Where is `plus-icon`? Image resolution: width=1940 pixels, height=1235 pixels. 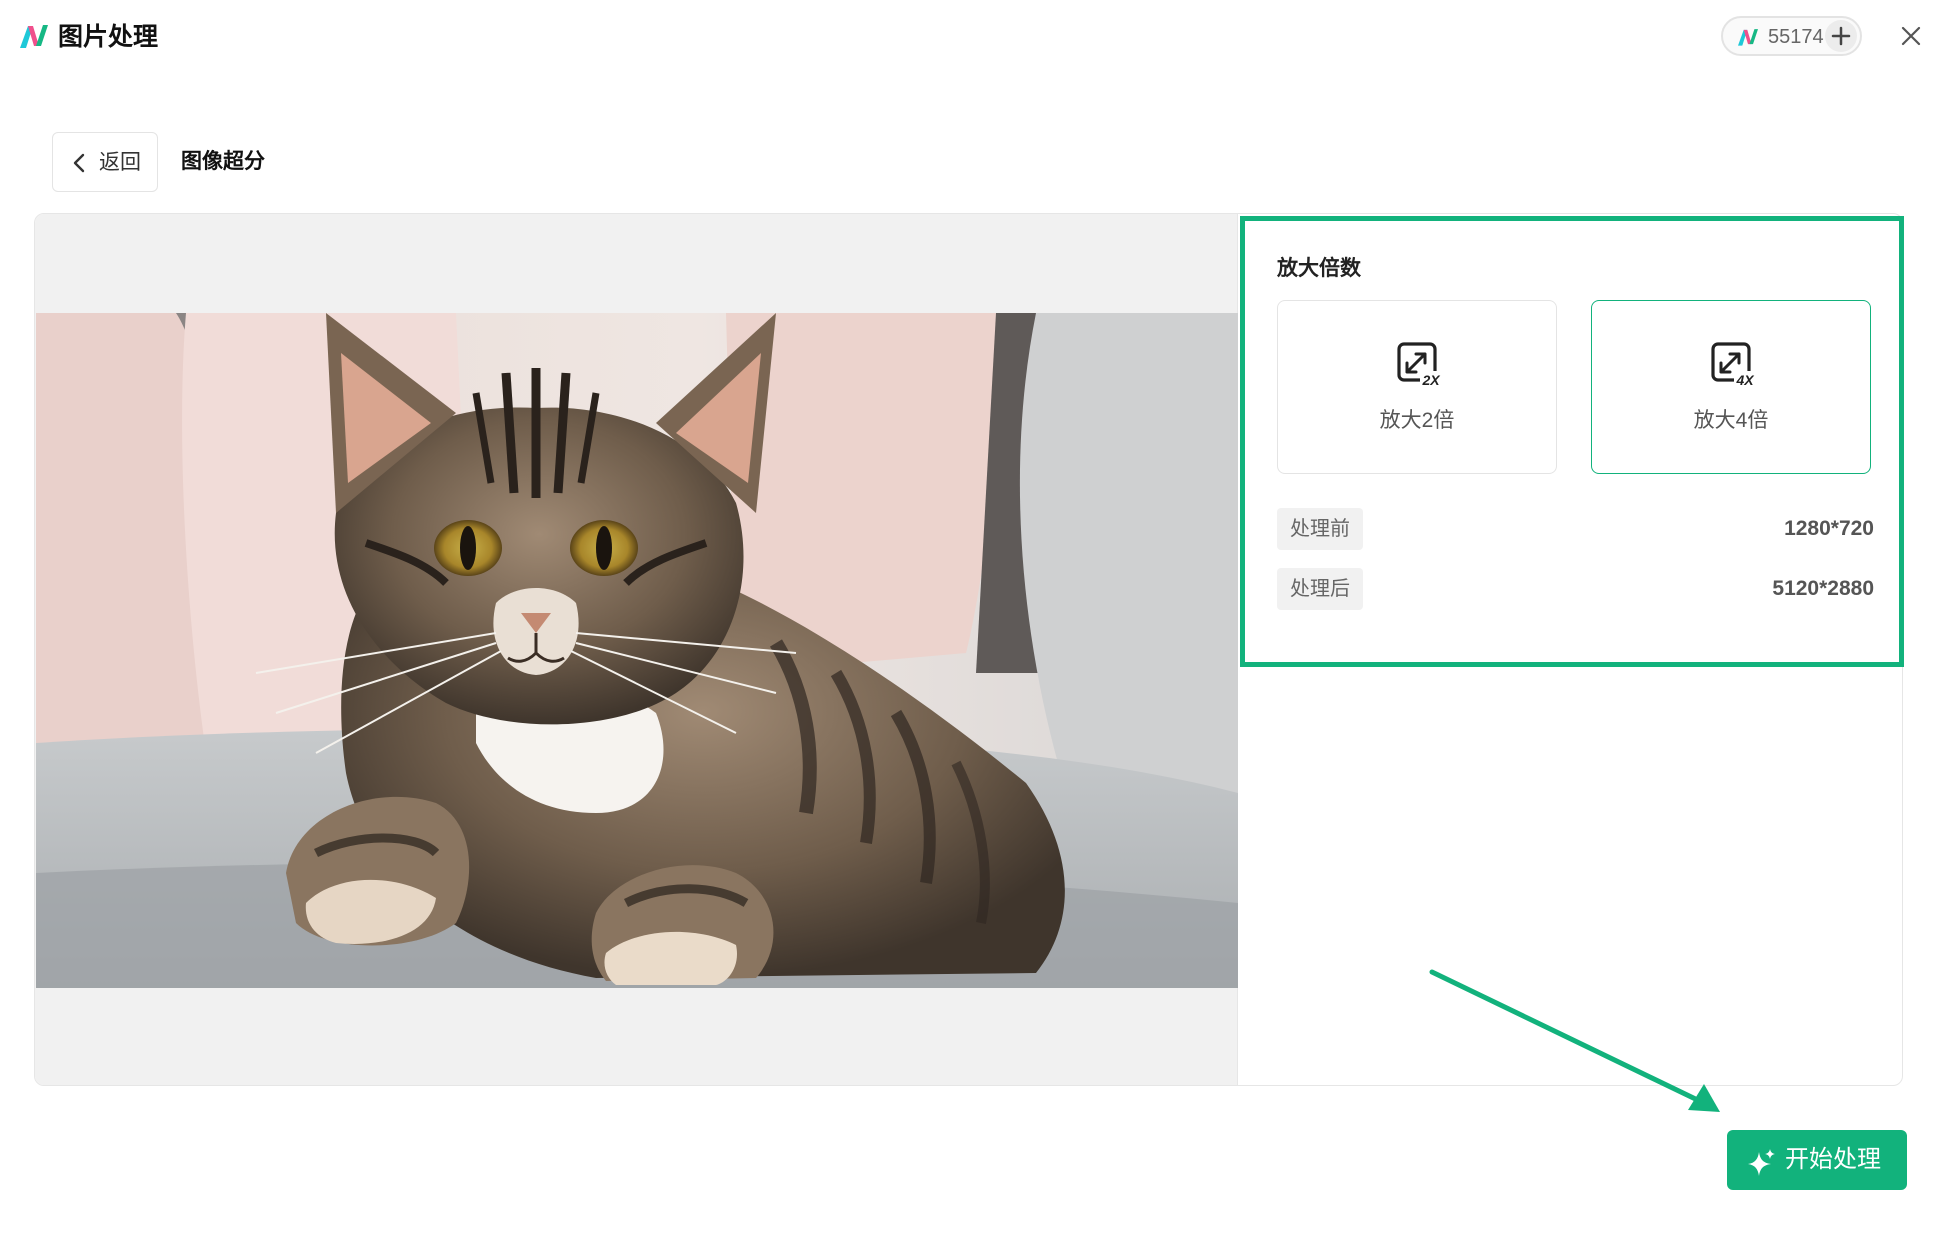
plus-icon is located at coordinates (1841, 36).